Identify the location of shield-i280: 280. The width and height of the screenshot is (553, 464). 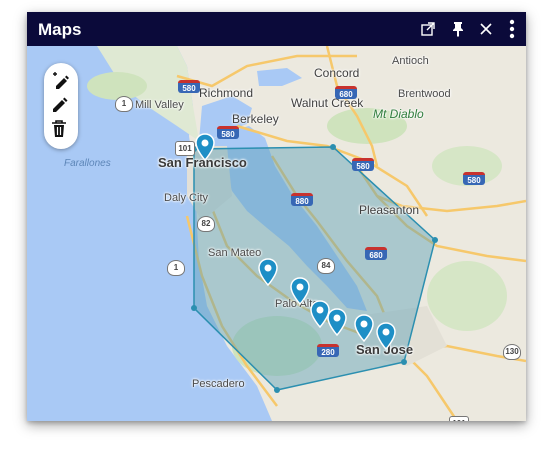
(328, 350).